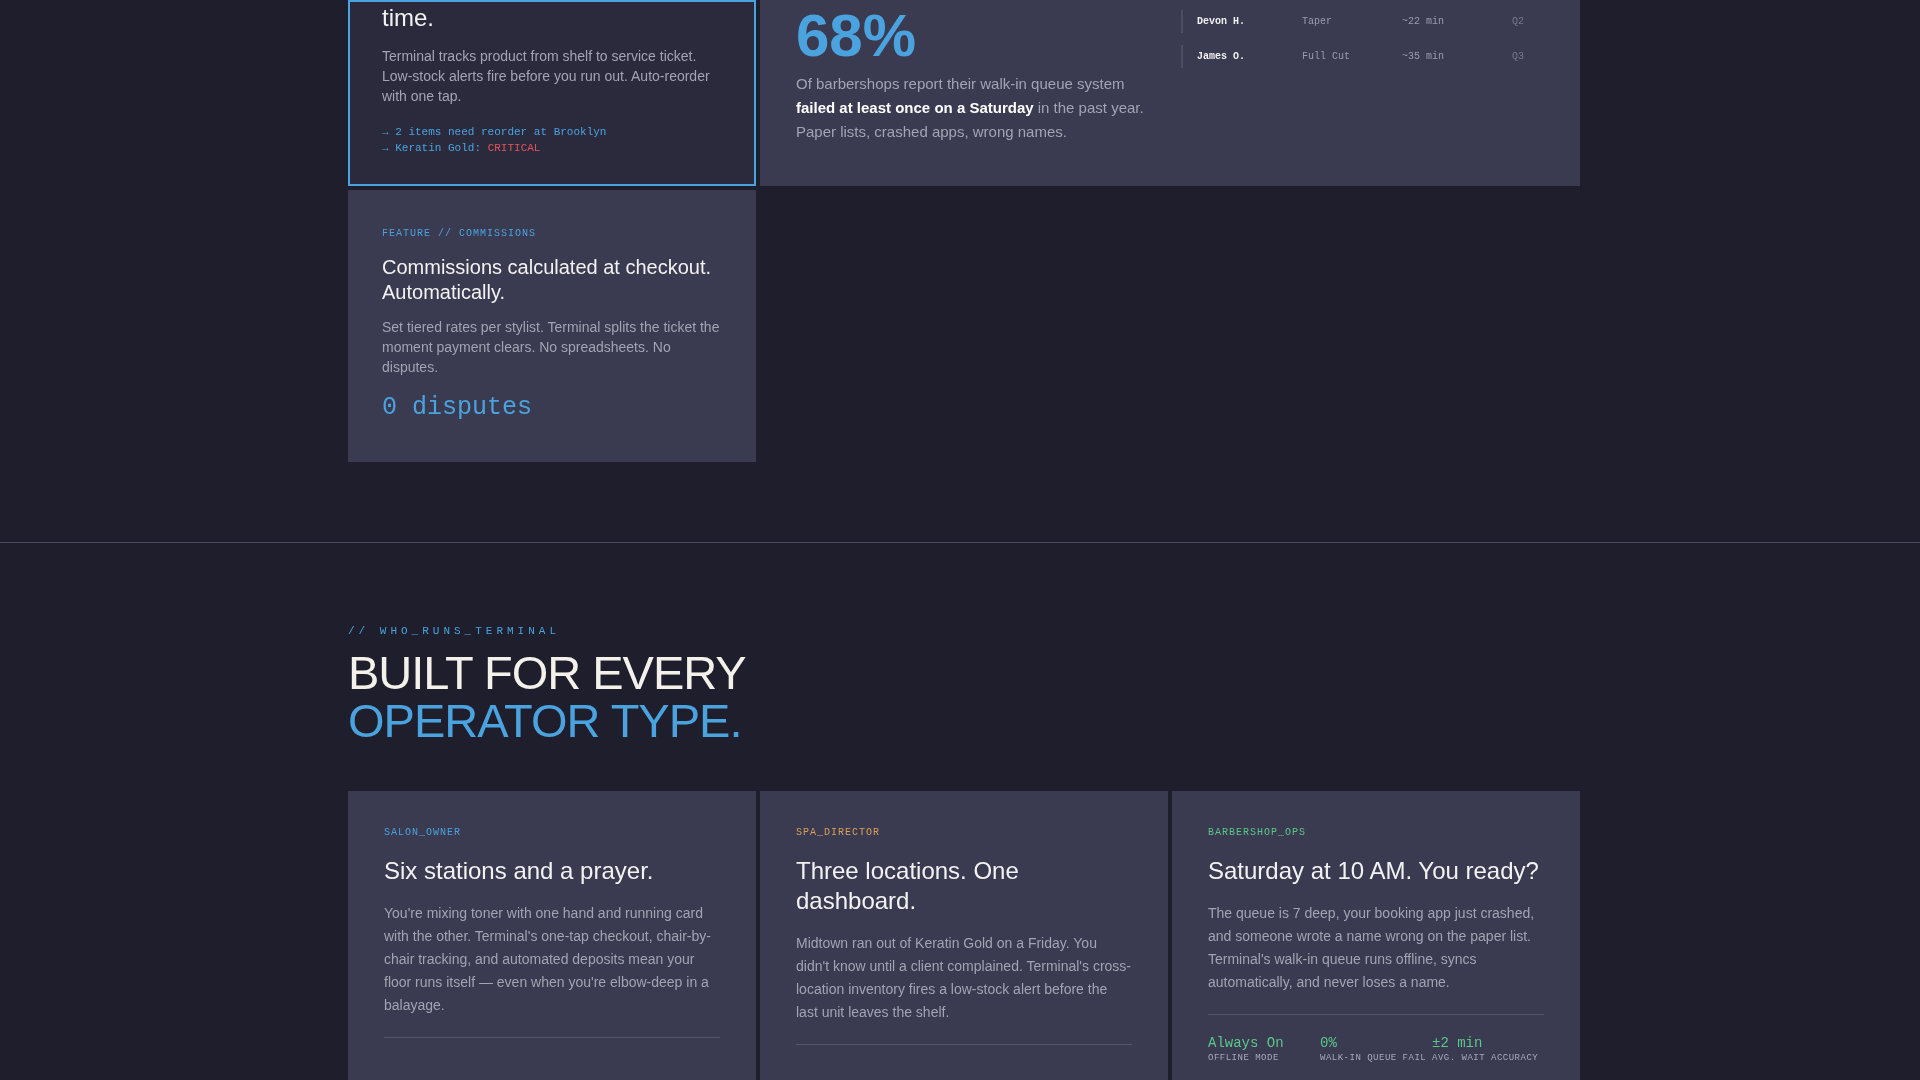 This screenshot has height=1080, width=1920. I want to click on queue-position: Q3, so click(1518, 56).